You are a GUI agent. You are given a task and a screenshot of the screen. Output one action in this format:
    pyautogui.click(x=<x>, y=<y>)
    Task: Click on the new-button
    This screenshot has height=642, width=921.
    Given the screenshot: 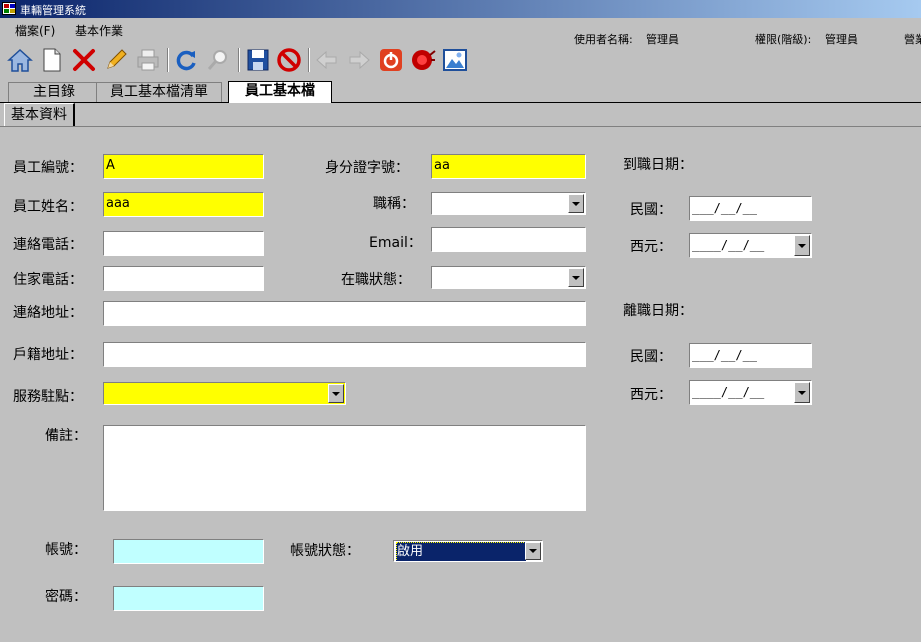 What is the action you would take?
    pyautogui.click(x=52, y=60)
    